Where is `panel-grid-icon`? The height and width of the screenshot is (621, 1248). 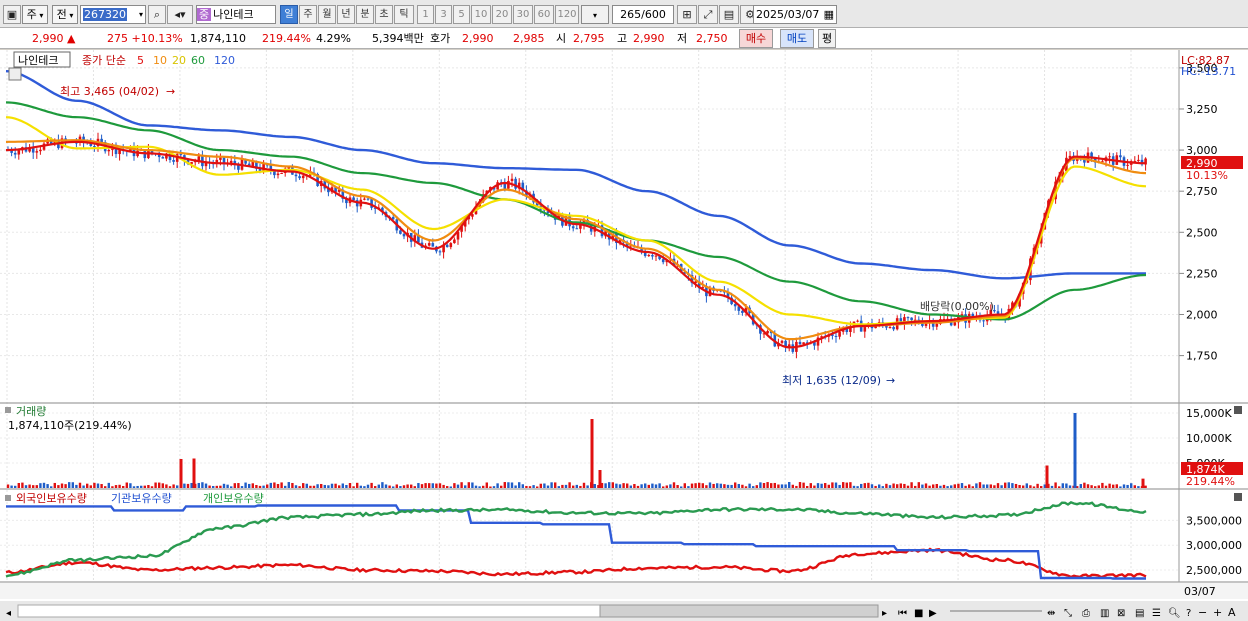 panel-grid-icon is located at coordinates (15, 74).